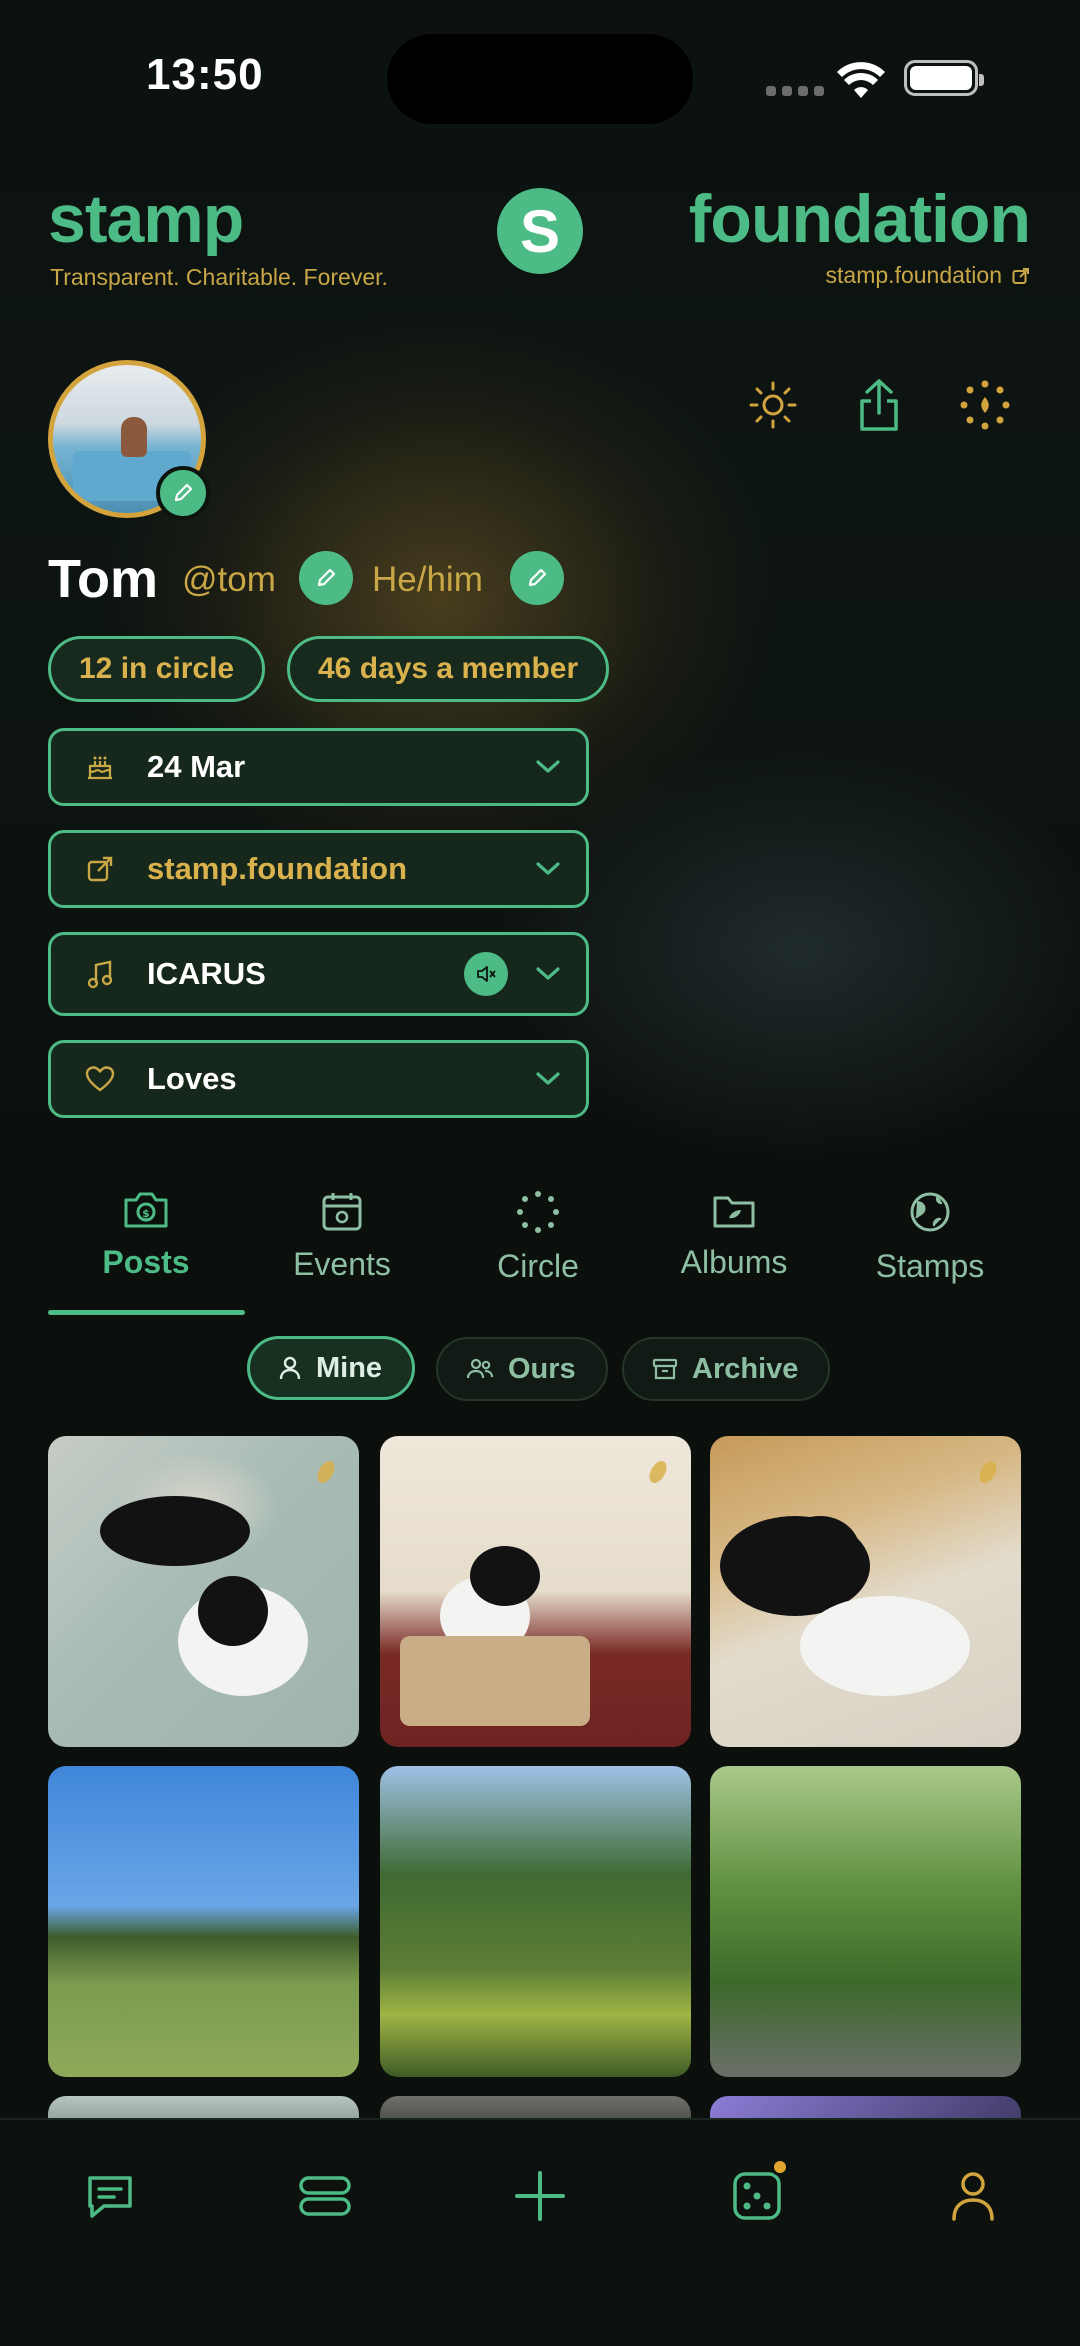 This screenshot has width=1080, height=2346. What do you see at coordinates (734, 1235) in the screenshot?
I see `tab-albums: Albums` at bounding box center [734, 1235].